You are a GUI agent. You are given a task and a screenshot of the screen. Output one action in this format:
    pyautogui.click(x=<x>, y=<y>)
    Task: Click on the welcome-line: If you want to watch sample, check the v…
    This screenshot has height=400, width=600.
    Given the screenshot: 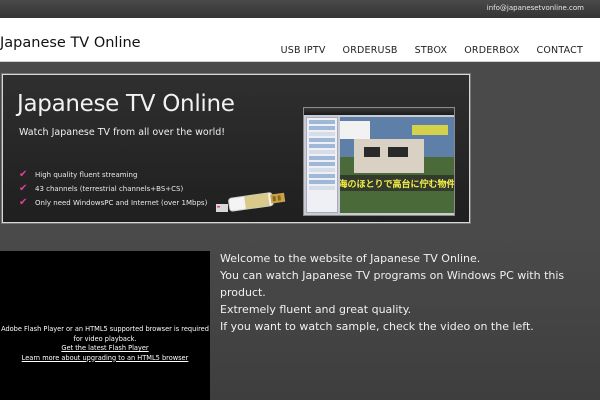 What is the action you would take?
    pyautogui.click(x=377, y=326)
    